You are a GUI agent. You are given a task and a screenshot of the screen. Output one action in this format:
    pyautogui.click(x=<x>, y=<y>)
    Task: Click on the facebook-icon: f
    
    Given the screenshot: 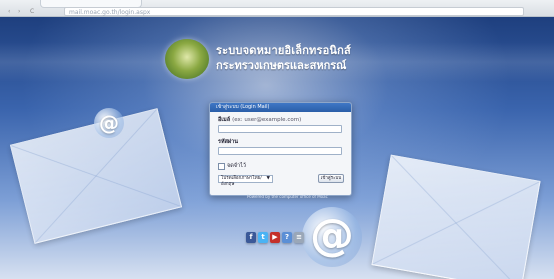 What is the action you would take?
    pyautogui.click(x=251, y=237)
    